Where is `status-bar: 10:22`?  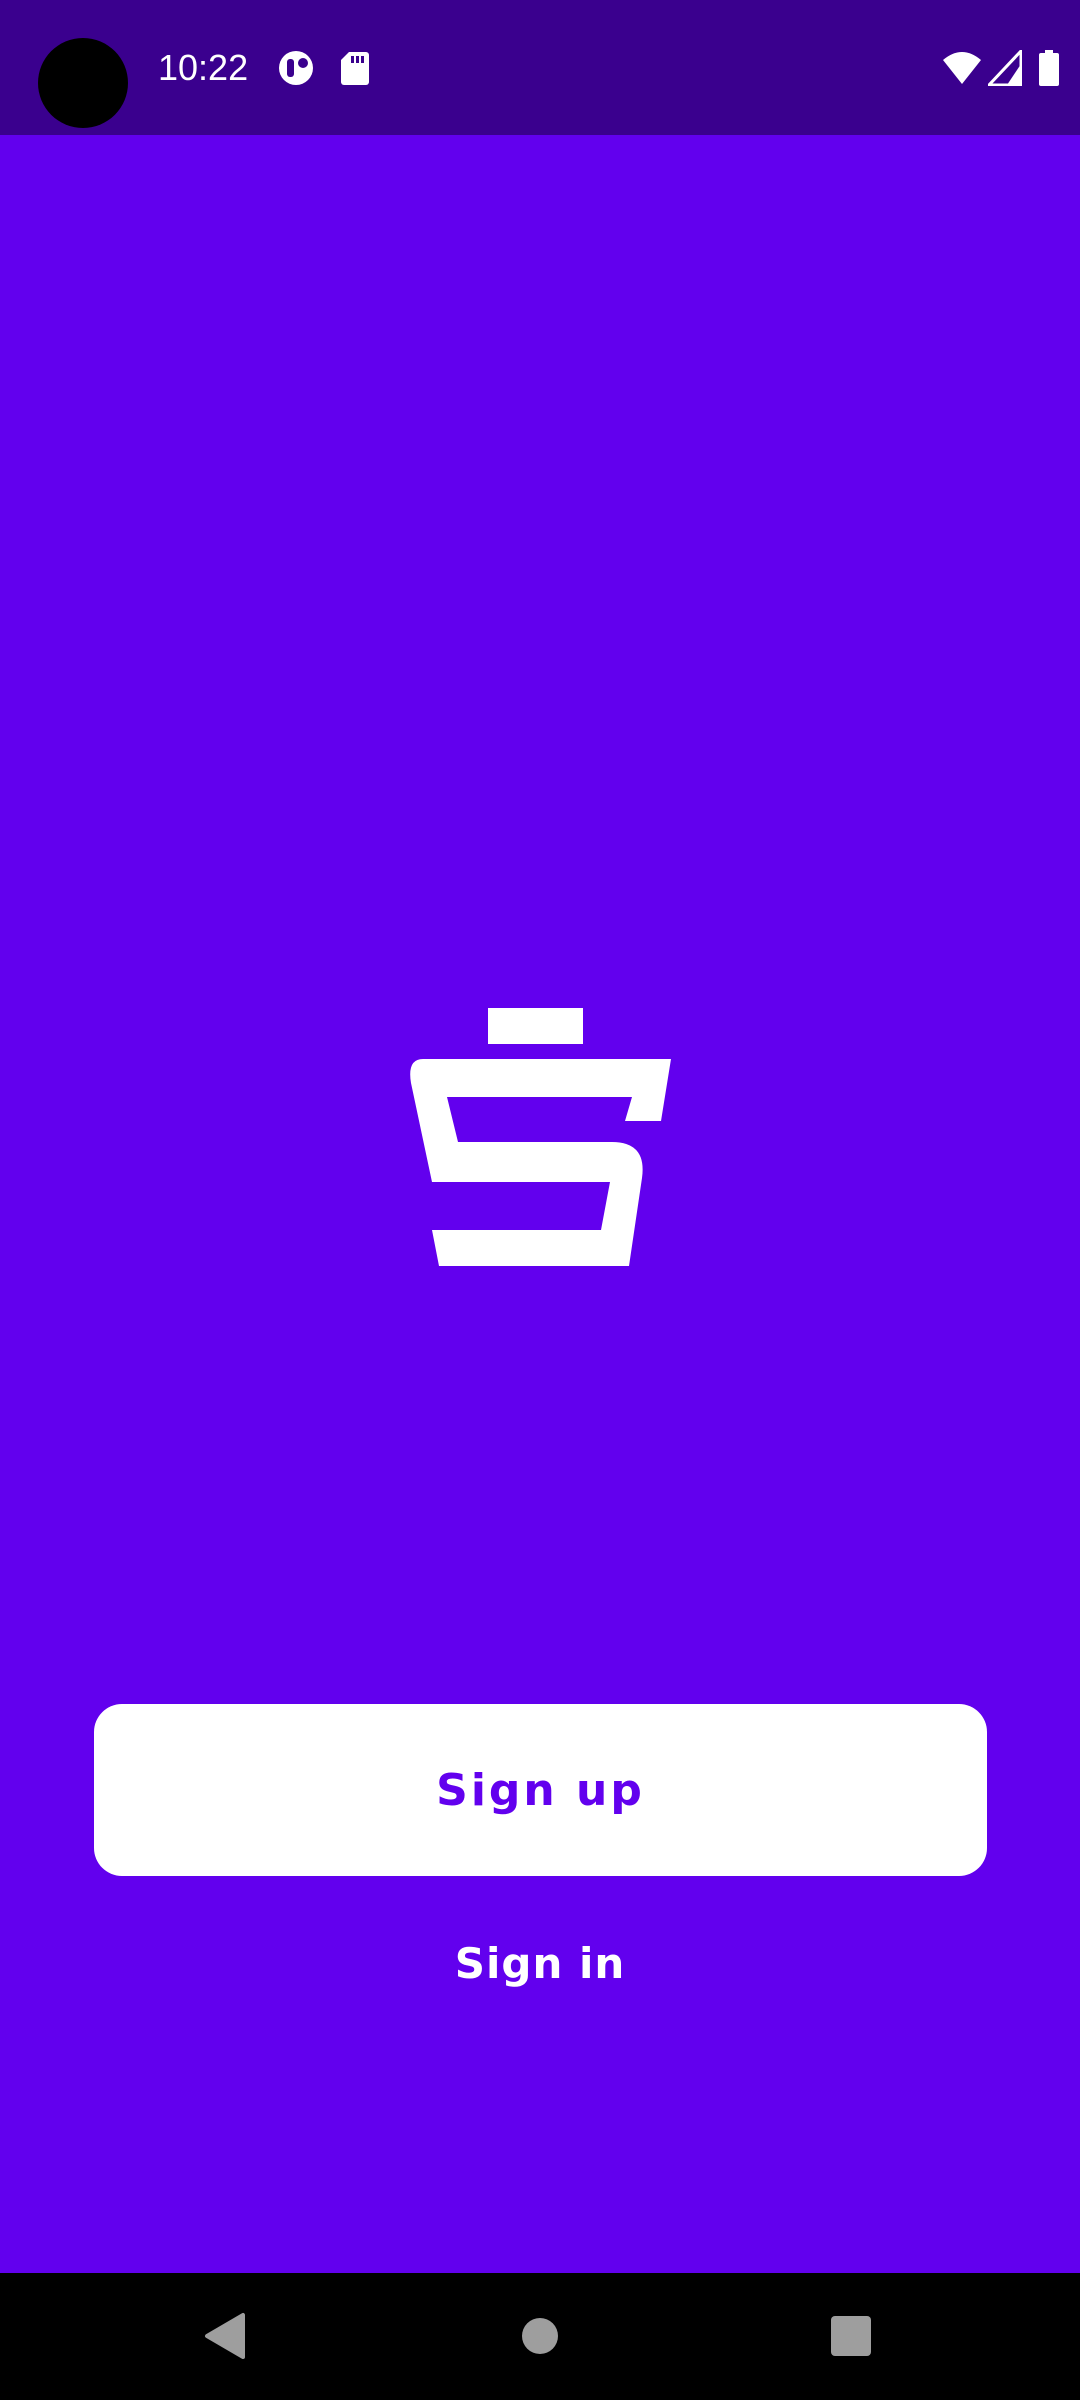
status-bar: 10:22 is located at coordinates (540, 67).